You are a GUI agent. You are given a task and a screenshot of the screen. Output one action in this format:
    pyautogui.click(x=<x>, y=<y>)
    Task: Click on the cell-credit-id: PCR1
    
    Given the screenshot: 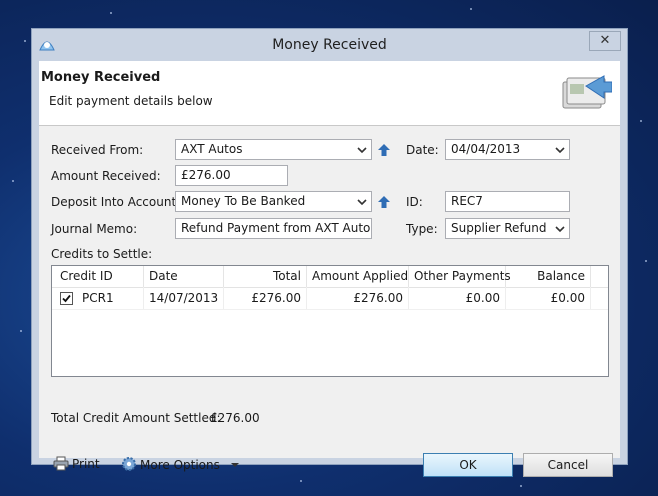 What is the action you would take?
    pyautogui.click(x=98, y=298)
    